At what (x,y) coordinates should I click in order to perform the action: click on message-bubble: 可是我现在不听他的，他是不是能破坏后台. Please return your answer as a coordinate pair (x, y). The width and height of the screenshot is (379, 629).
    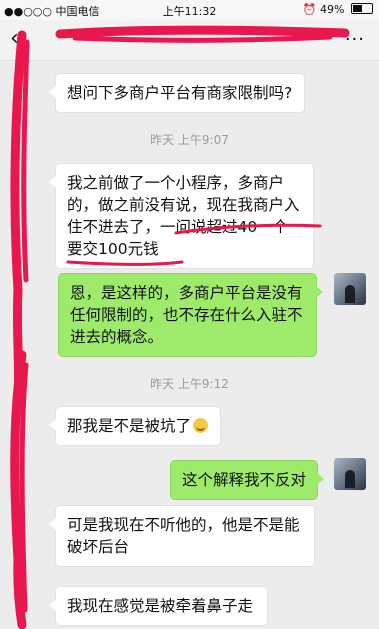
    Looking at the image, I should click on (182, 536).